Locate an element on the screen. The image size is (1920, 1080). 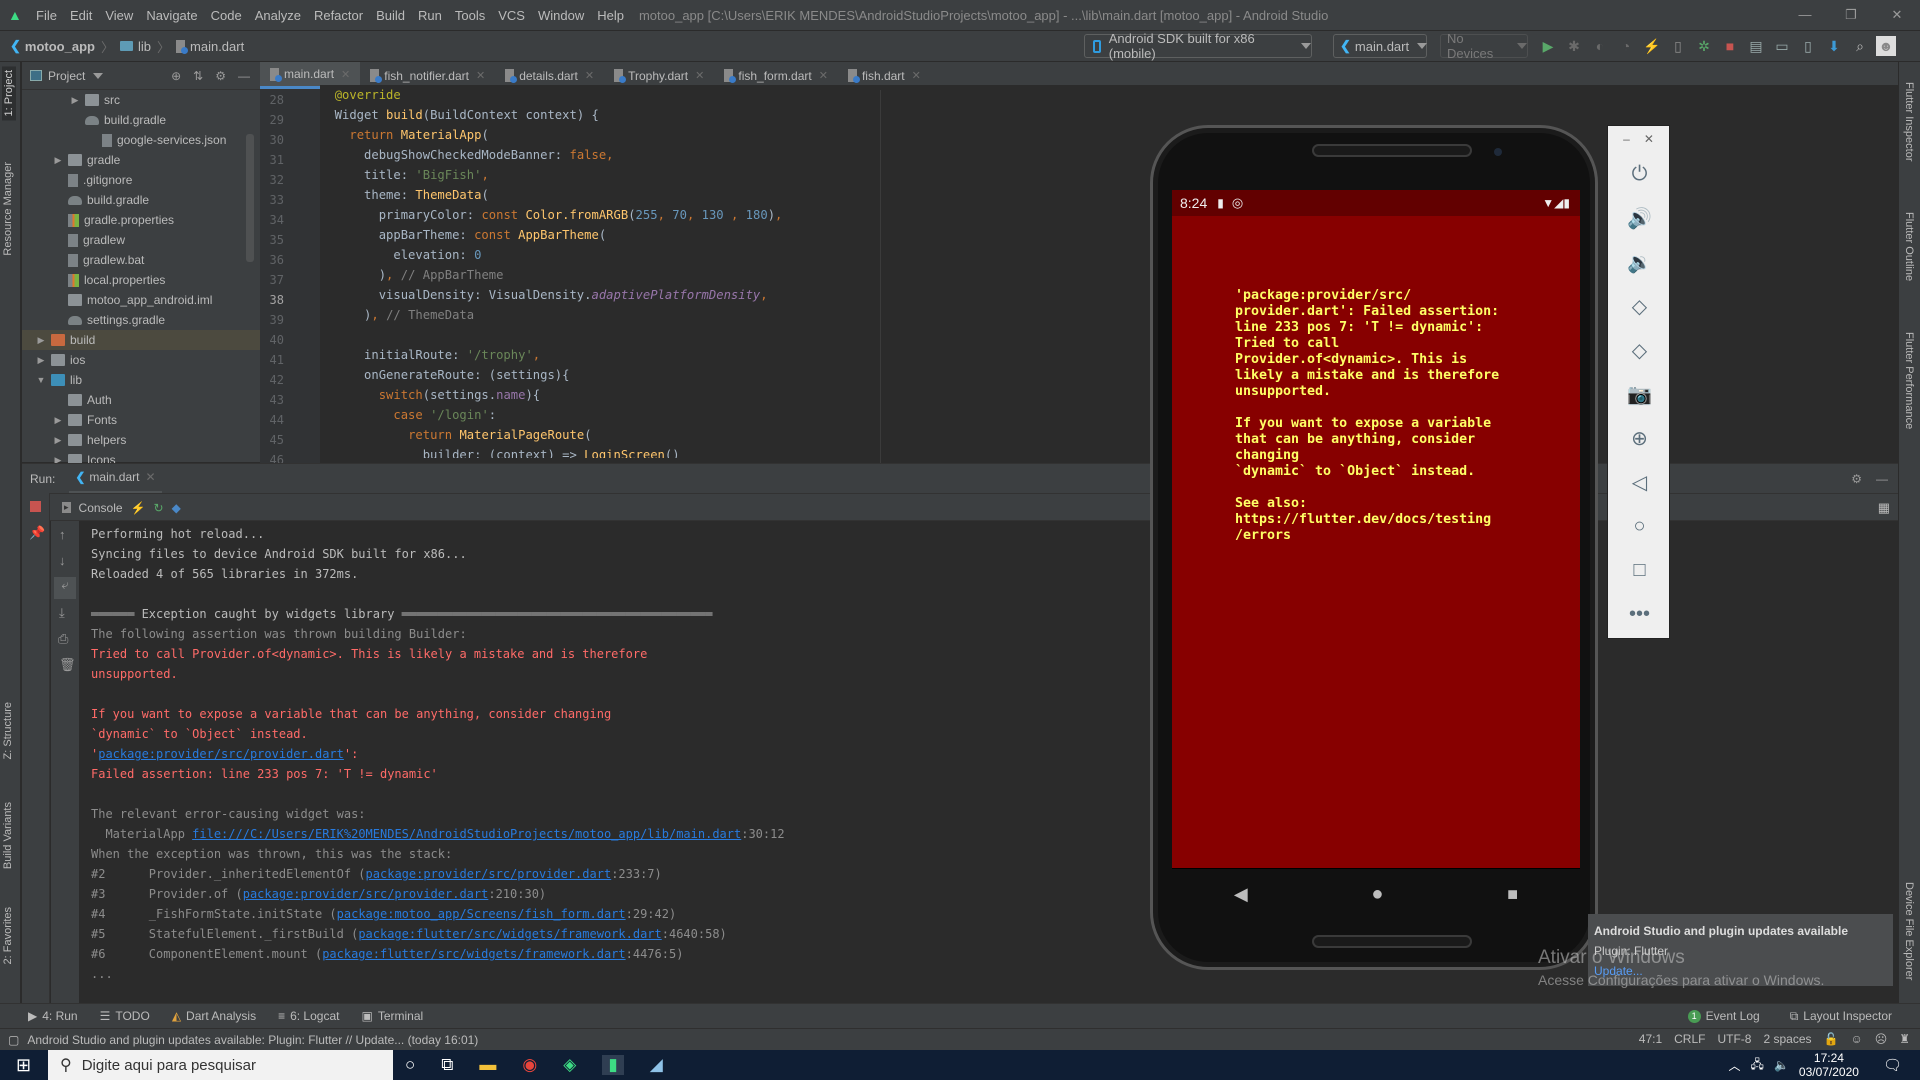
tool-tab-device-file-explorer: Device File Explorer is located at coordinates (1909, 931).